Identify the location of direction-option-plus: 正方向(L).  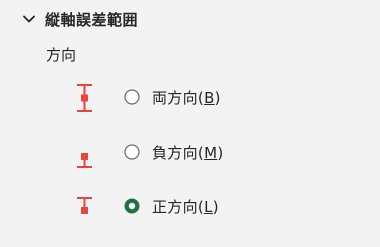
(195, 206).